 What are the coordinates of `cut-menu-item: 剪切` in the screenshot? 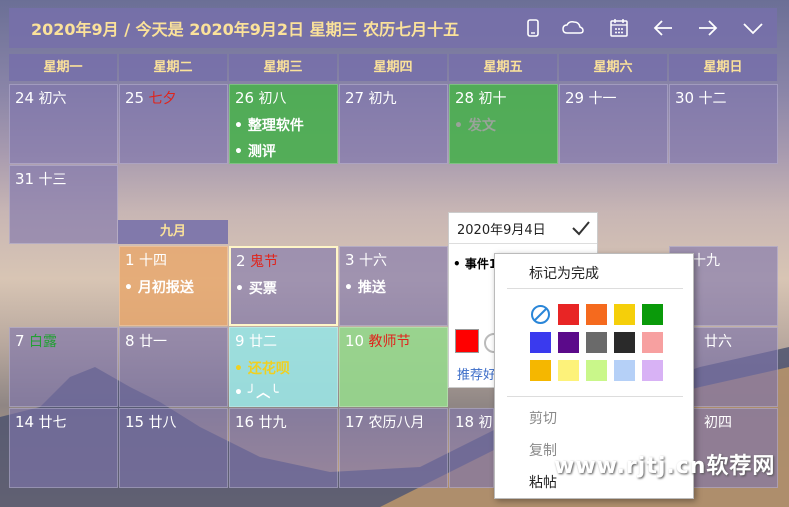 It's located at (543, 418).